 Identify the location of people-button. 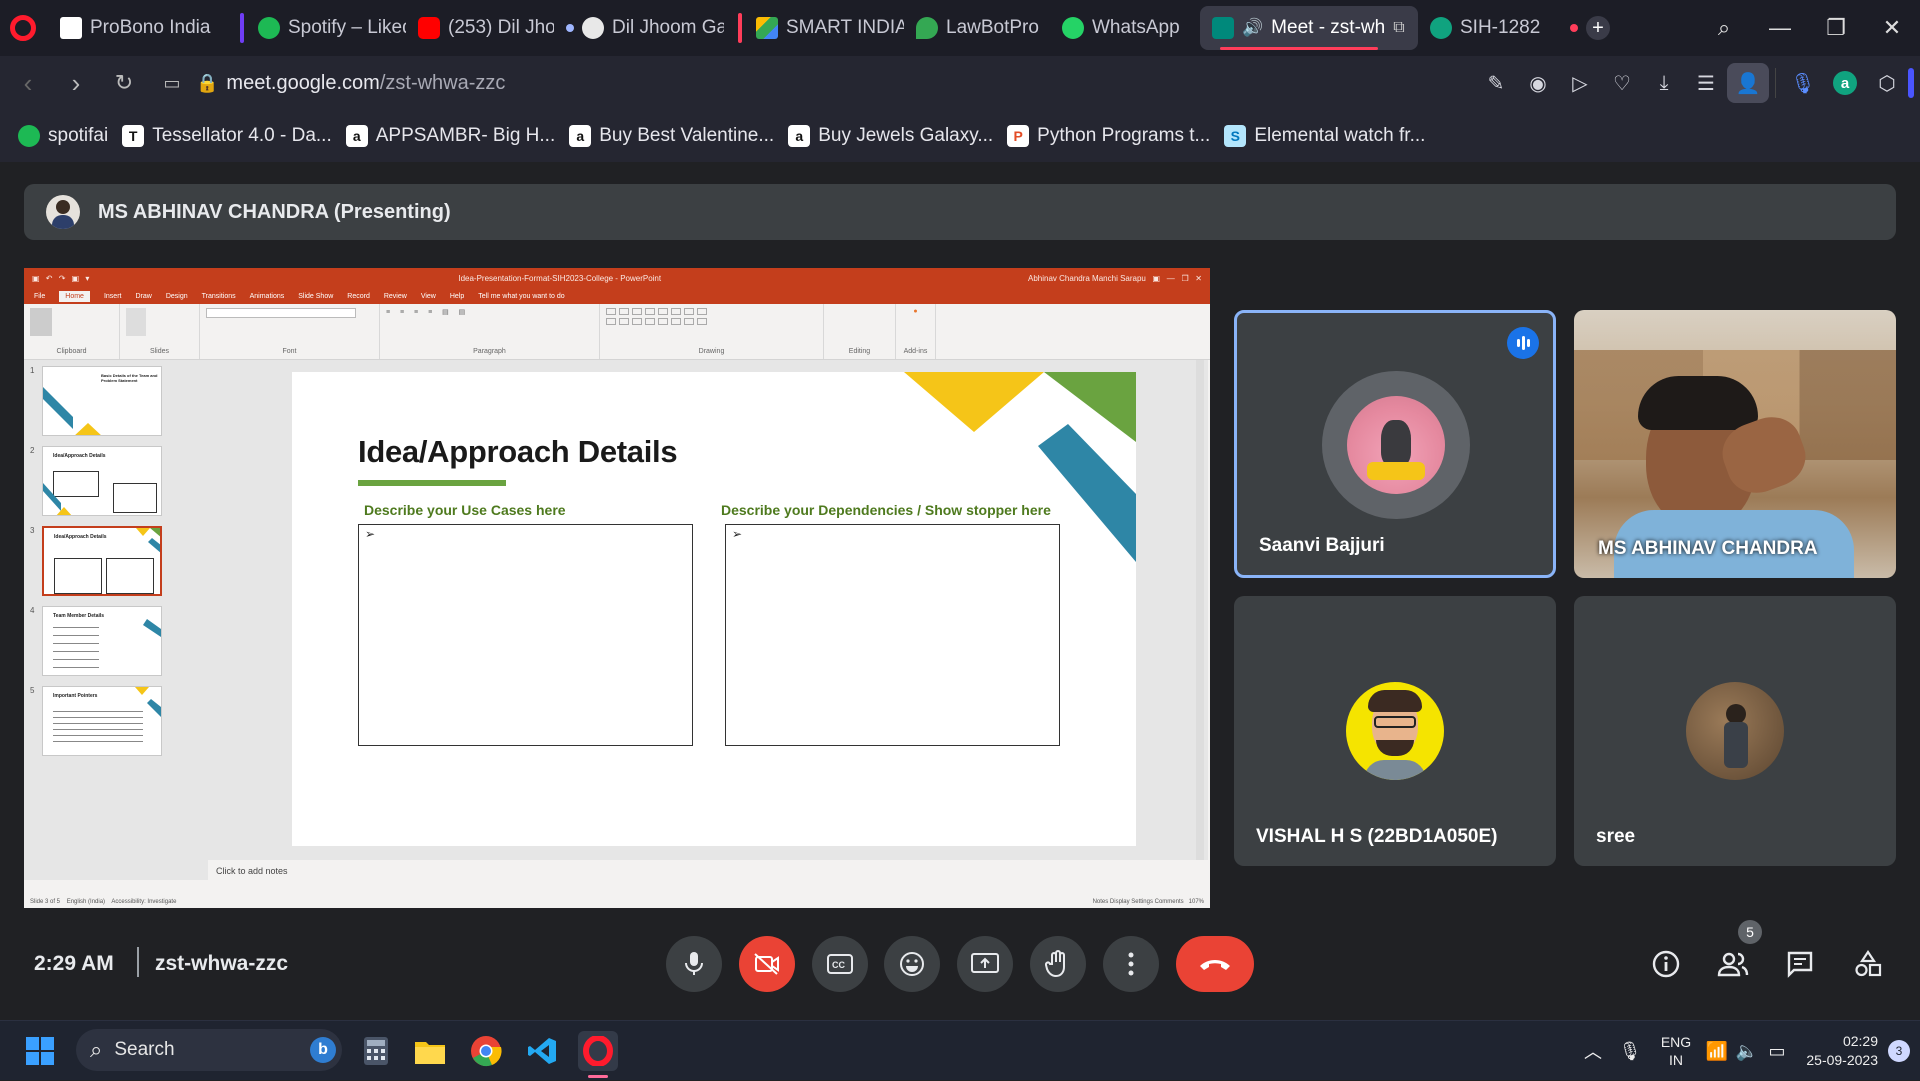
(1733, 964).